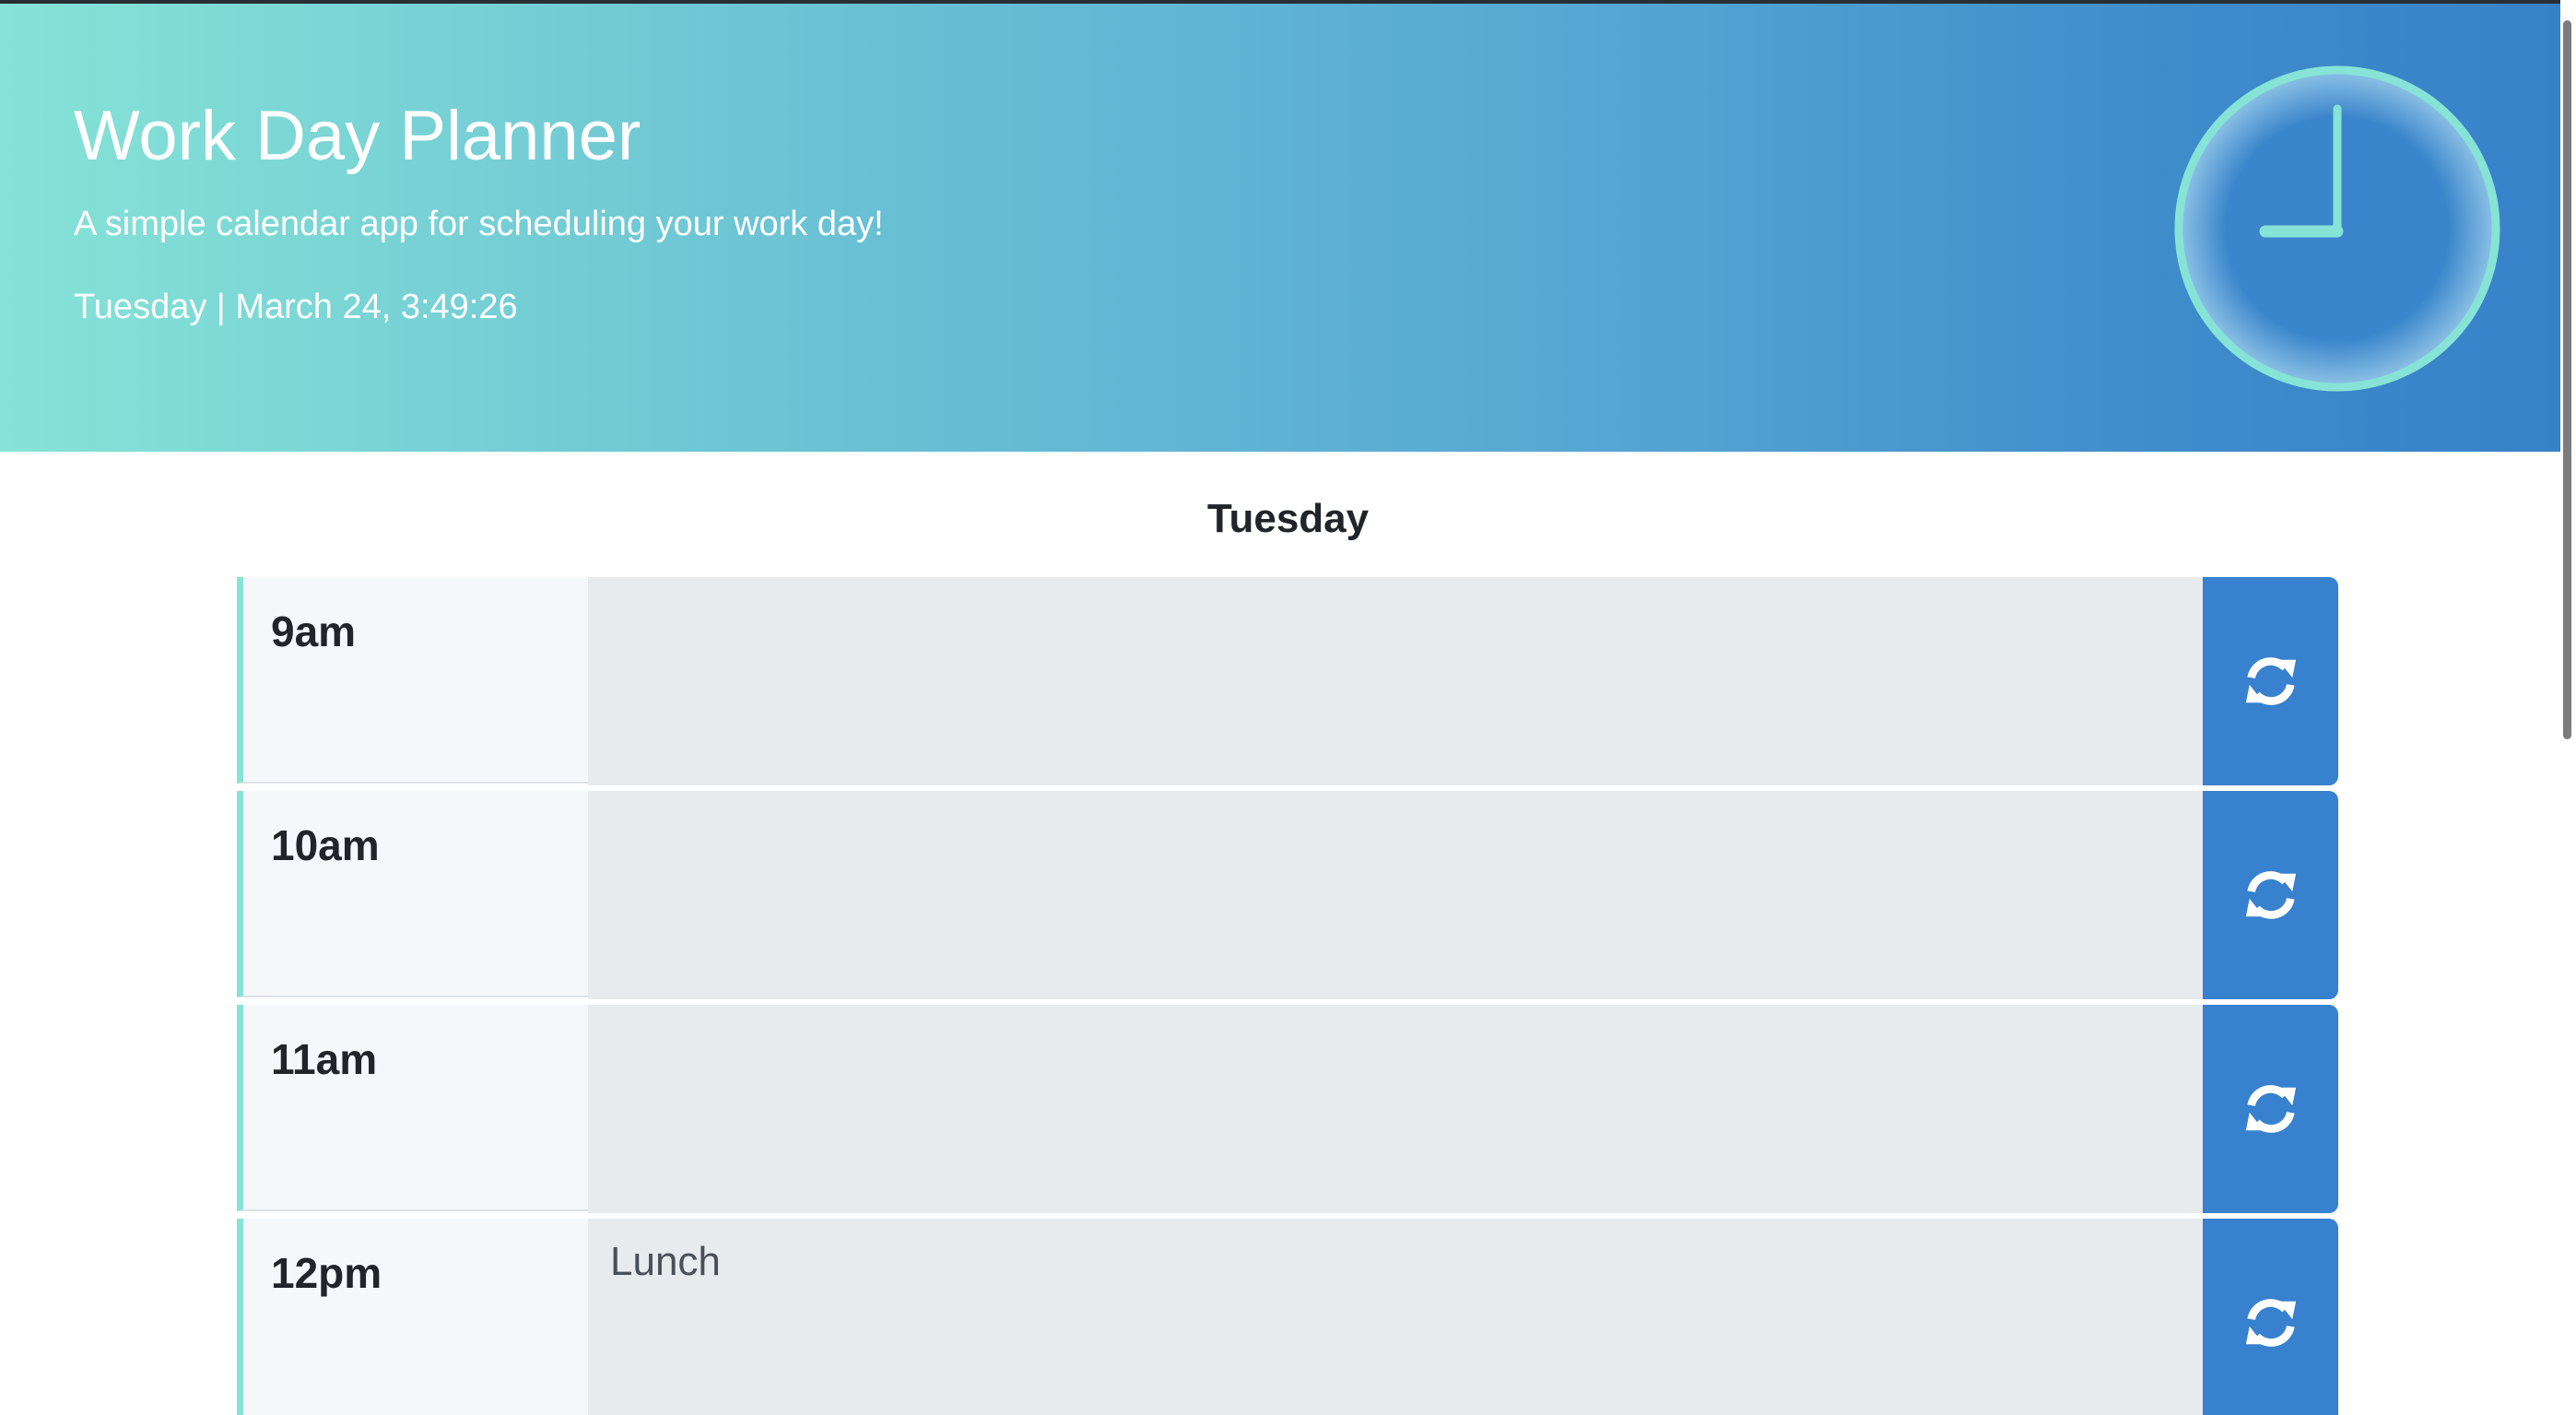 The width and height of the screenshot is (2576, 1415). What do you see at coordinates (324, 1059) in the screenshot?
I see `hour-label: 11am` at bounding box center [324, 1059].